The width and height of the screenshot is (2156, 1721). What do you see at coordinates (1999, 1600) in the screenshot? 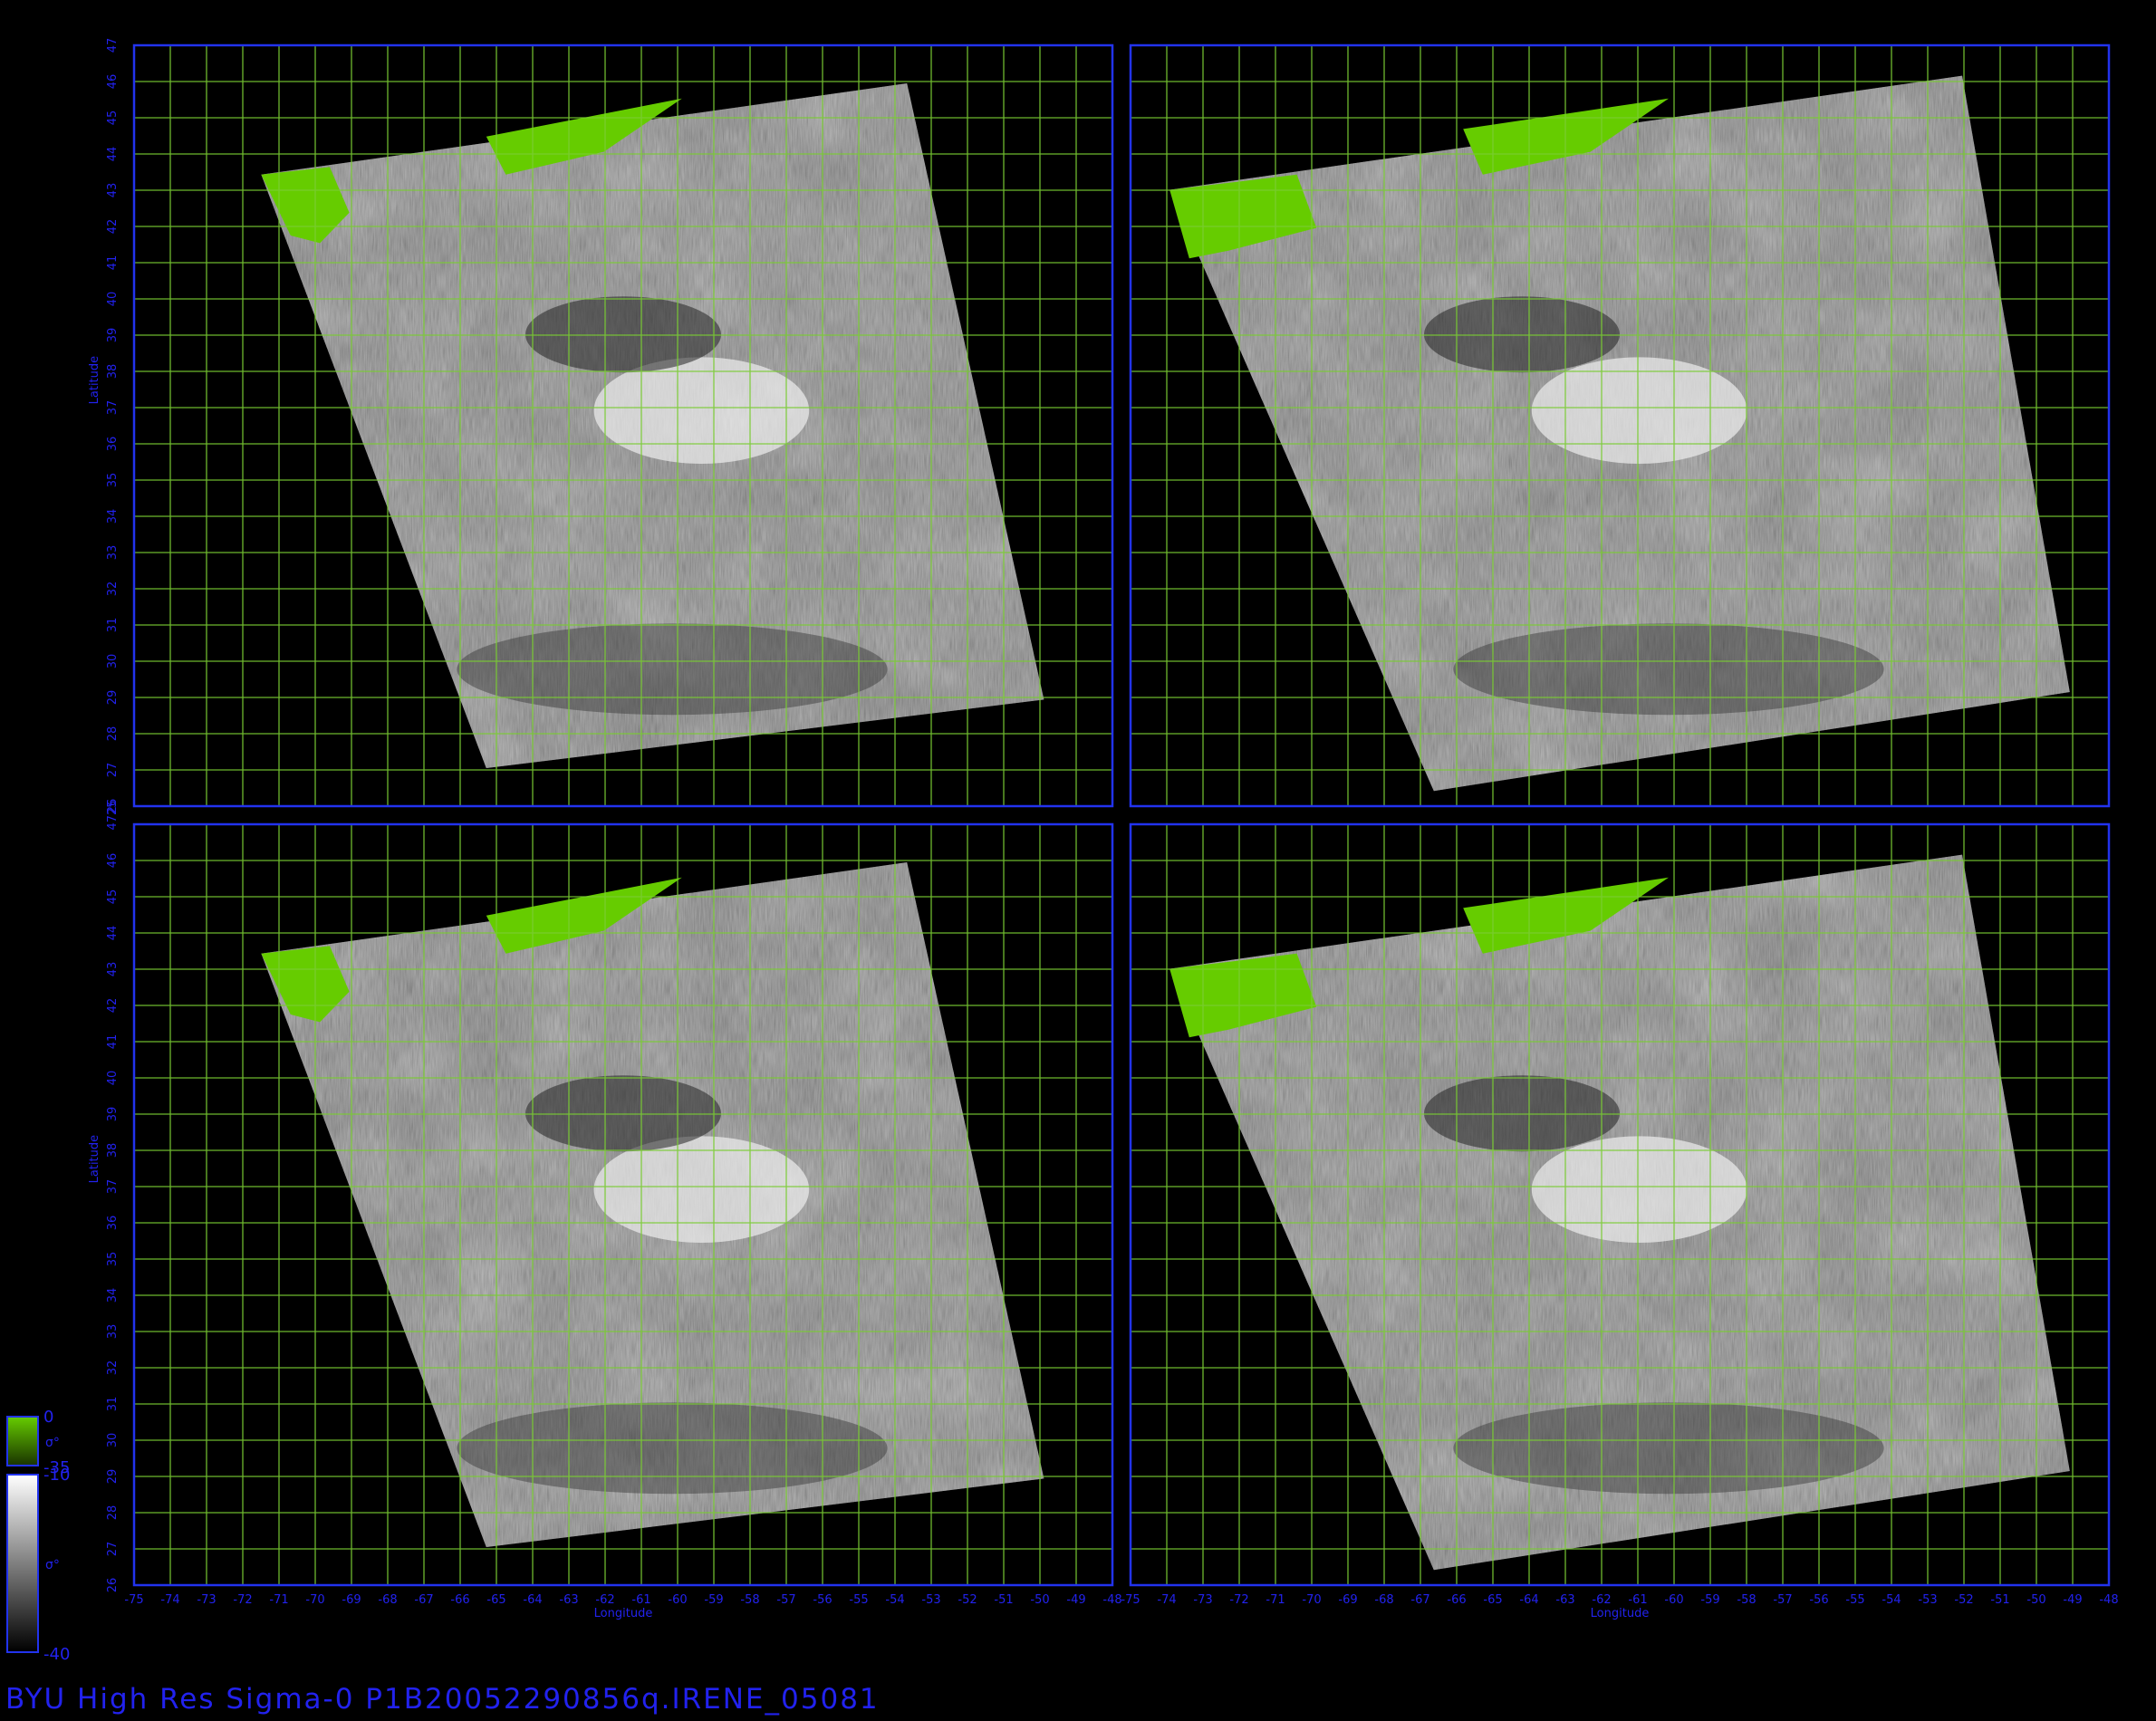
I see `lon-tick-label: -51` at bounding box center [1999, 1600].